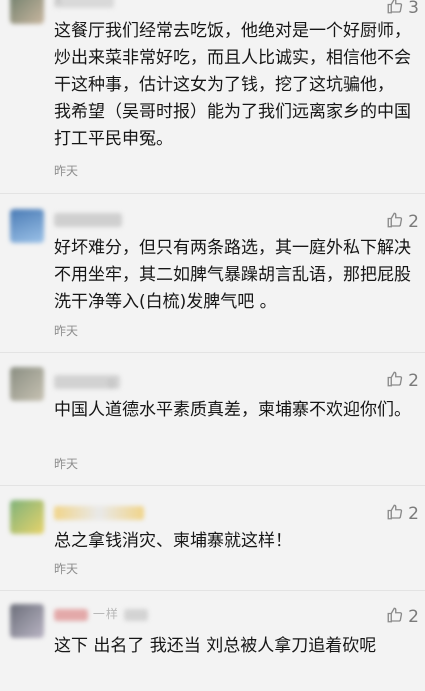 The image size is (425, 691). What do you see at coordinates (413, 9) in the screenshot?
I see `like-count: 3` at bounding box center [413, 9].